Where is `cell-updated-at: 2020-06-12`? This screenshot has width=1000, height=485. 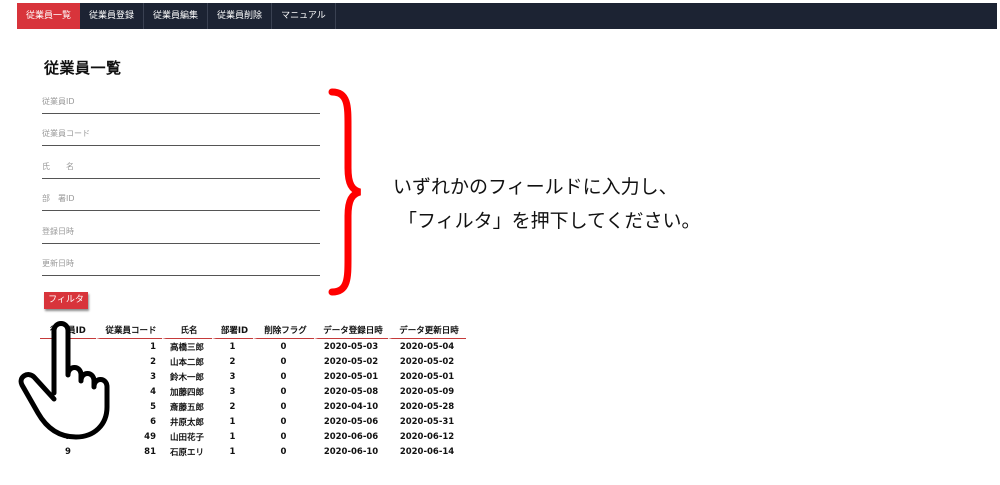 cell-updated-at: 2020-06-12 is located at coordinates (427, 436).